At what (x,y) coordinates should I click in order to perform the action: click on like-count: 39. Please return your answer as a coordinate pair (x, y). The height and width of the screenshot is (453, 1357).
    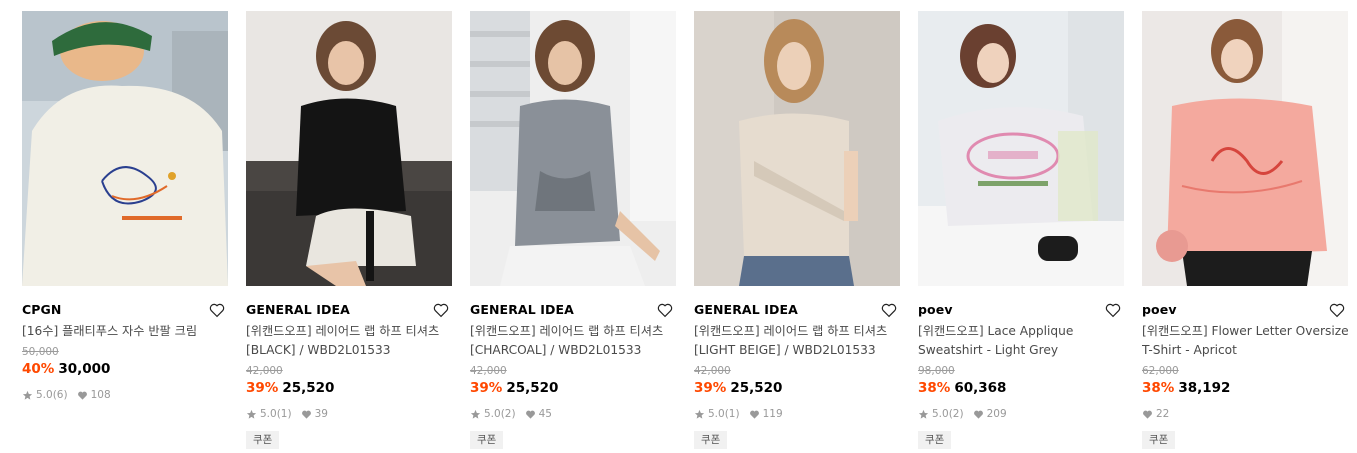
    Looking at the image, I should click on (321, 414).